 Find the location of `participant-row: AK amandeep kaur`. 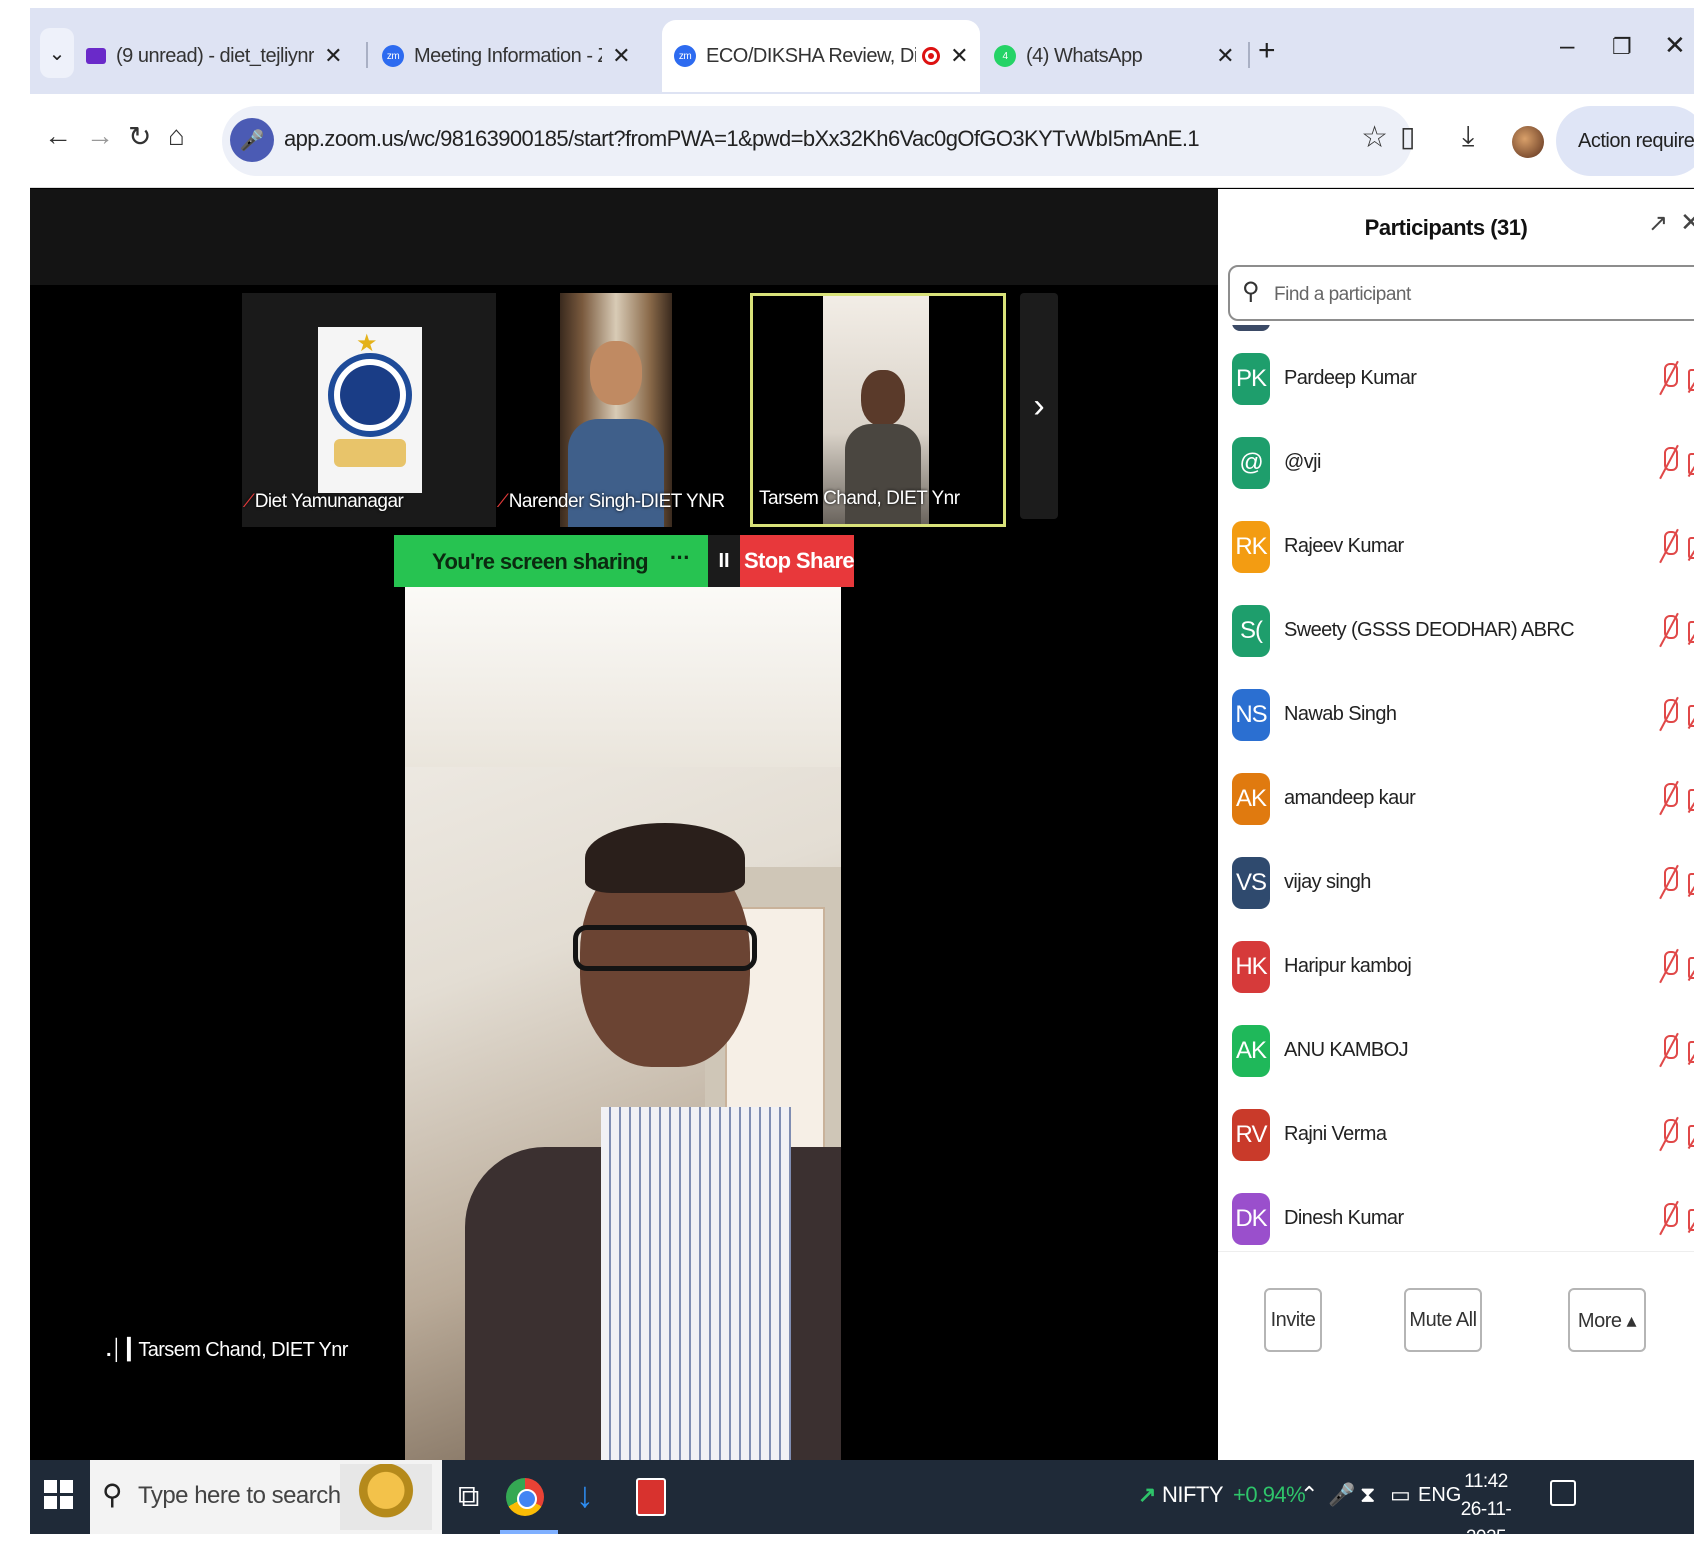

participant-row: AK amandeep kaur is located at coordinates (1456, 799).